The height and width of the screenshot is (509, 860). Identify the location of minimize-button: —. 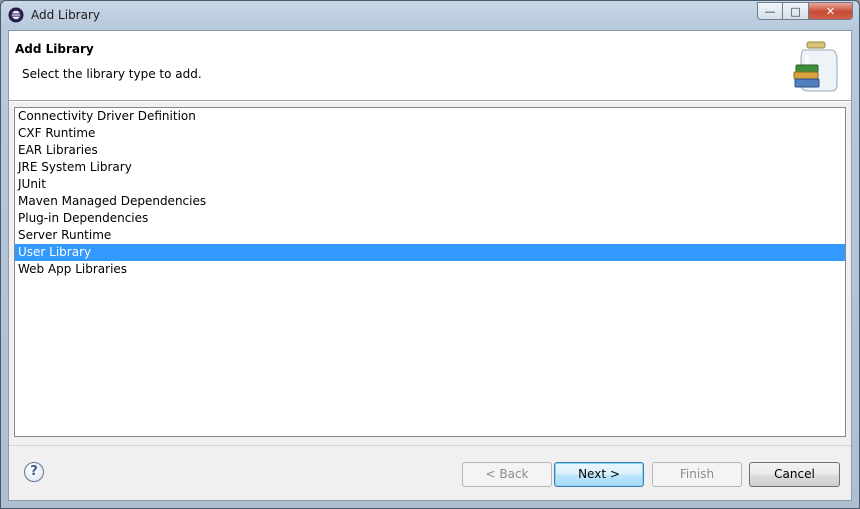
(770, 11).